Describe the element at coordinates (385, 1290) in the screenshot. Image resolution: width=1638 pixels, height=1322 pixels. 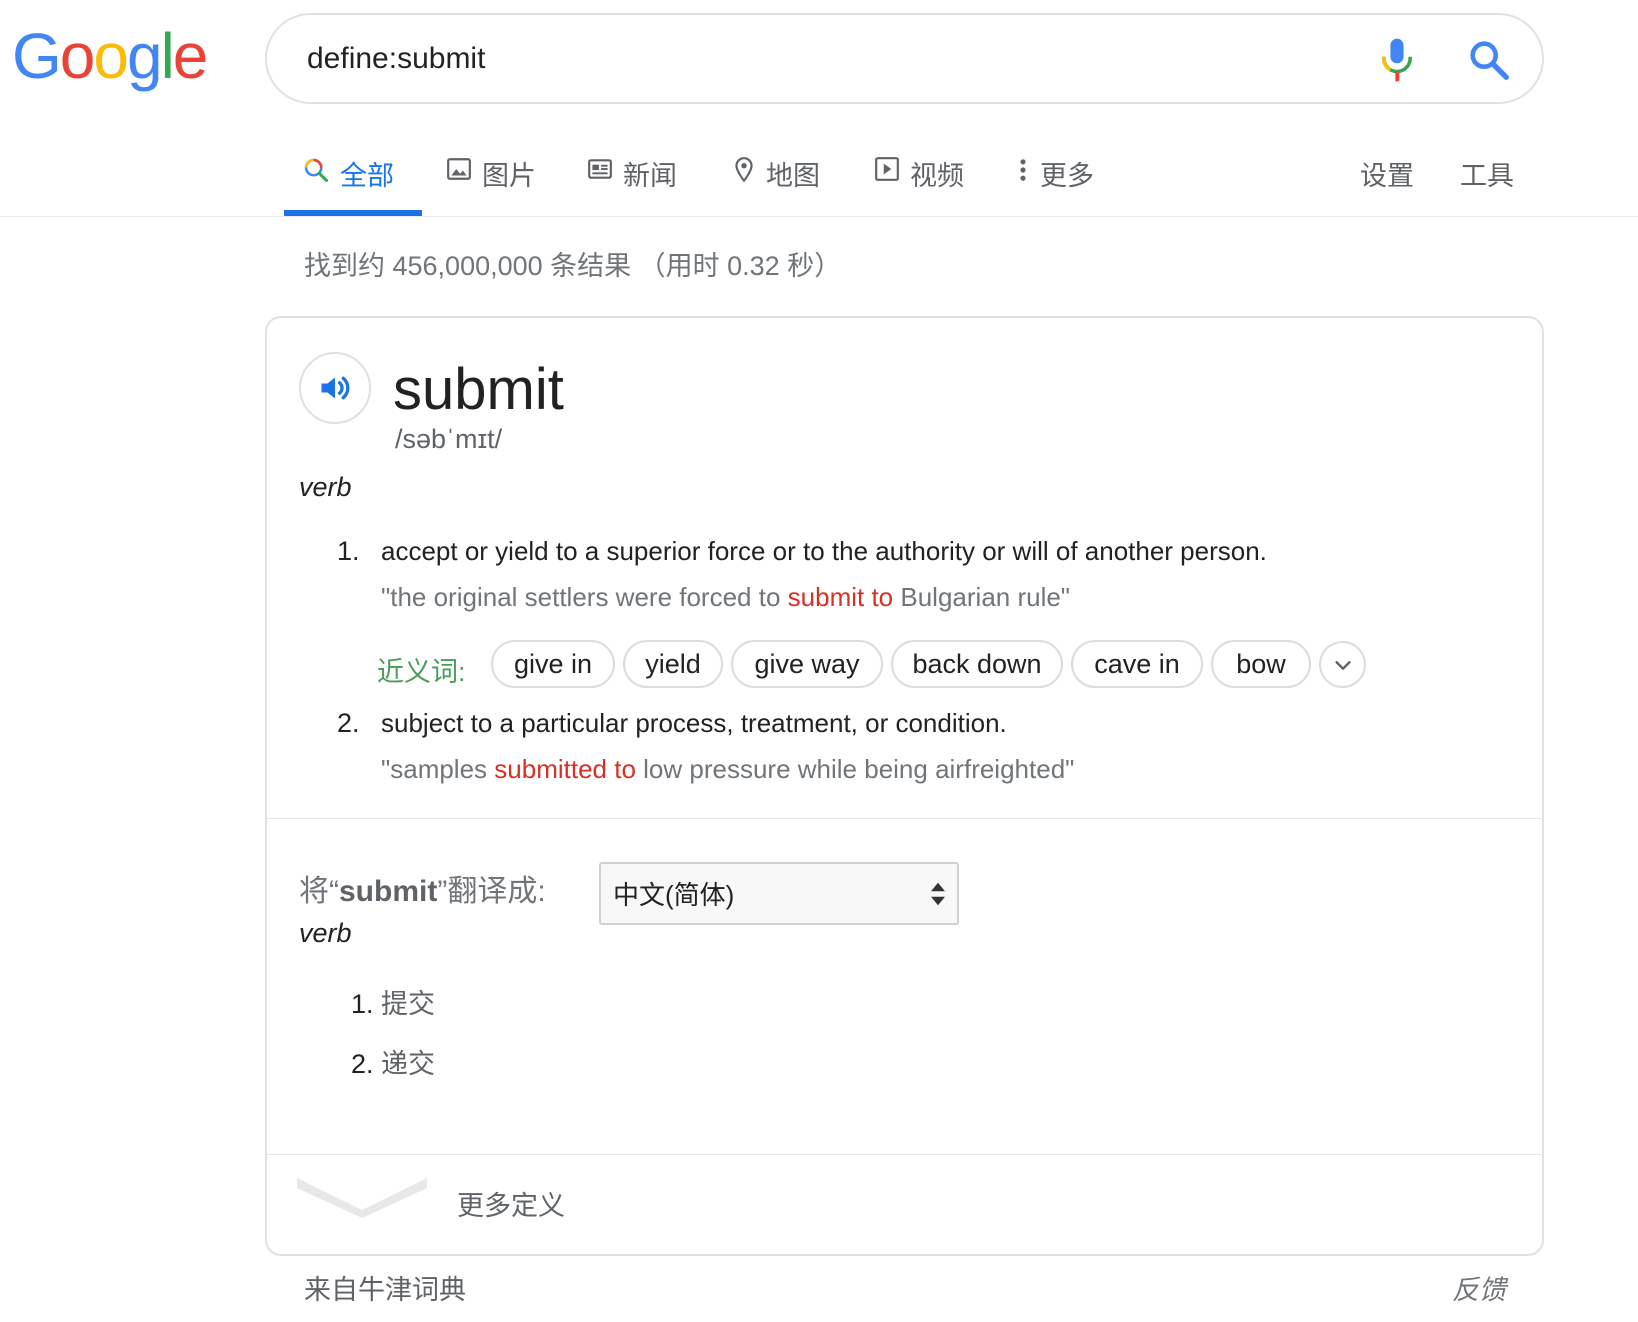
I see `dictionary-source: 来自牛津词典` at that location.